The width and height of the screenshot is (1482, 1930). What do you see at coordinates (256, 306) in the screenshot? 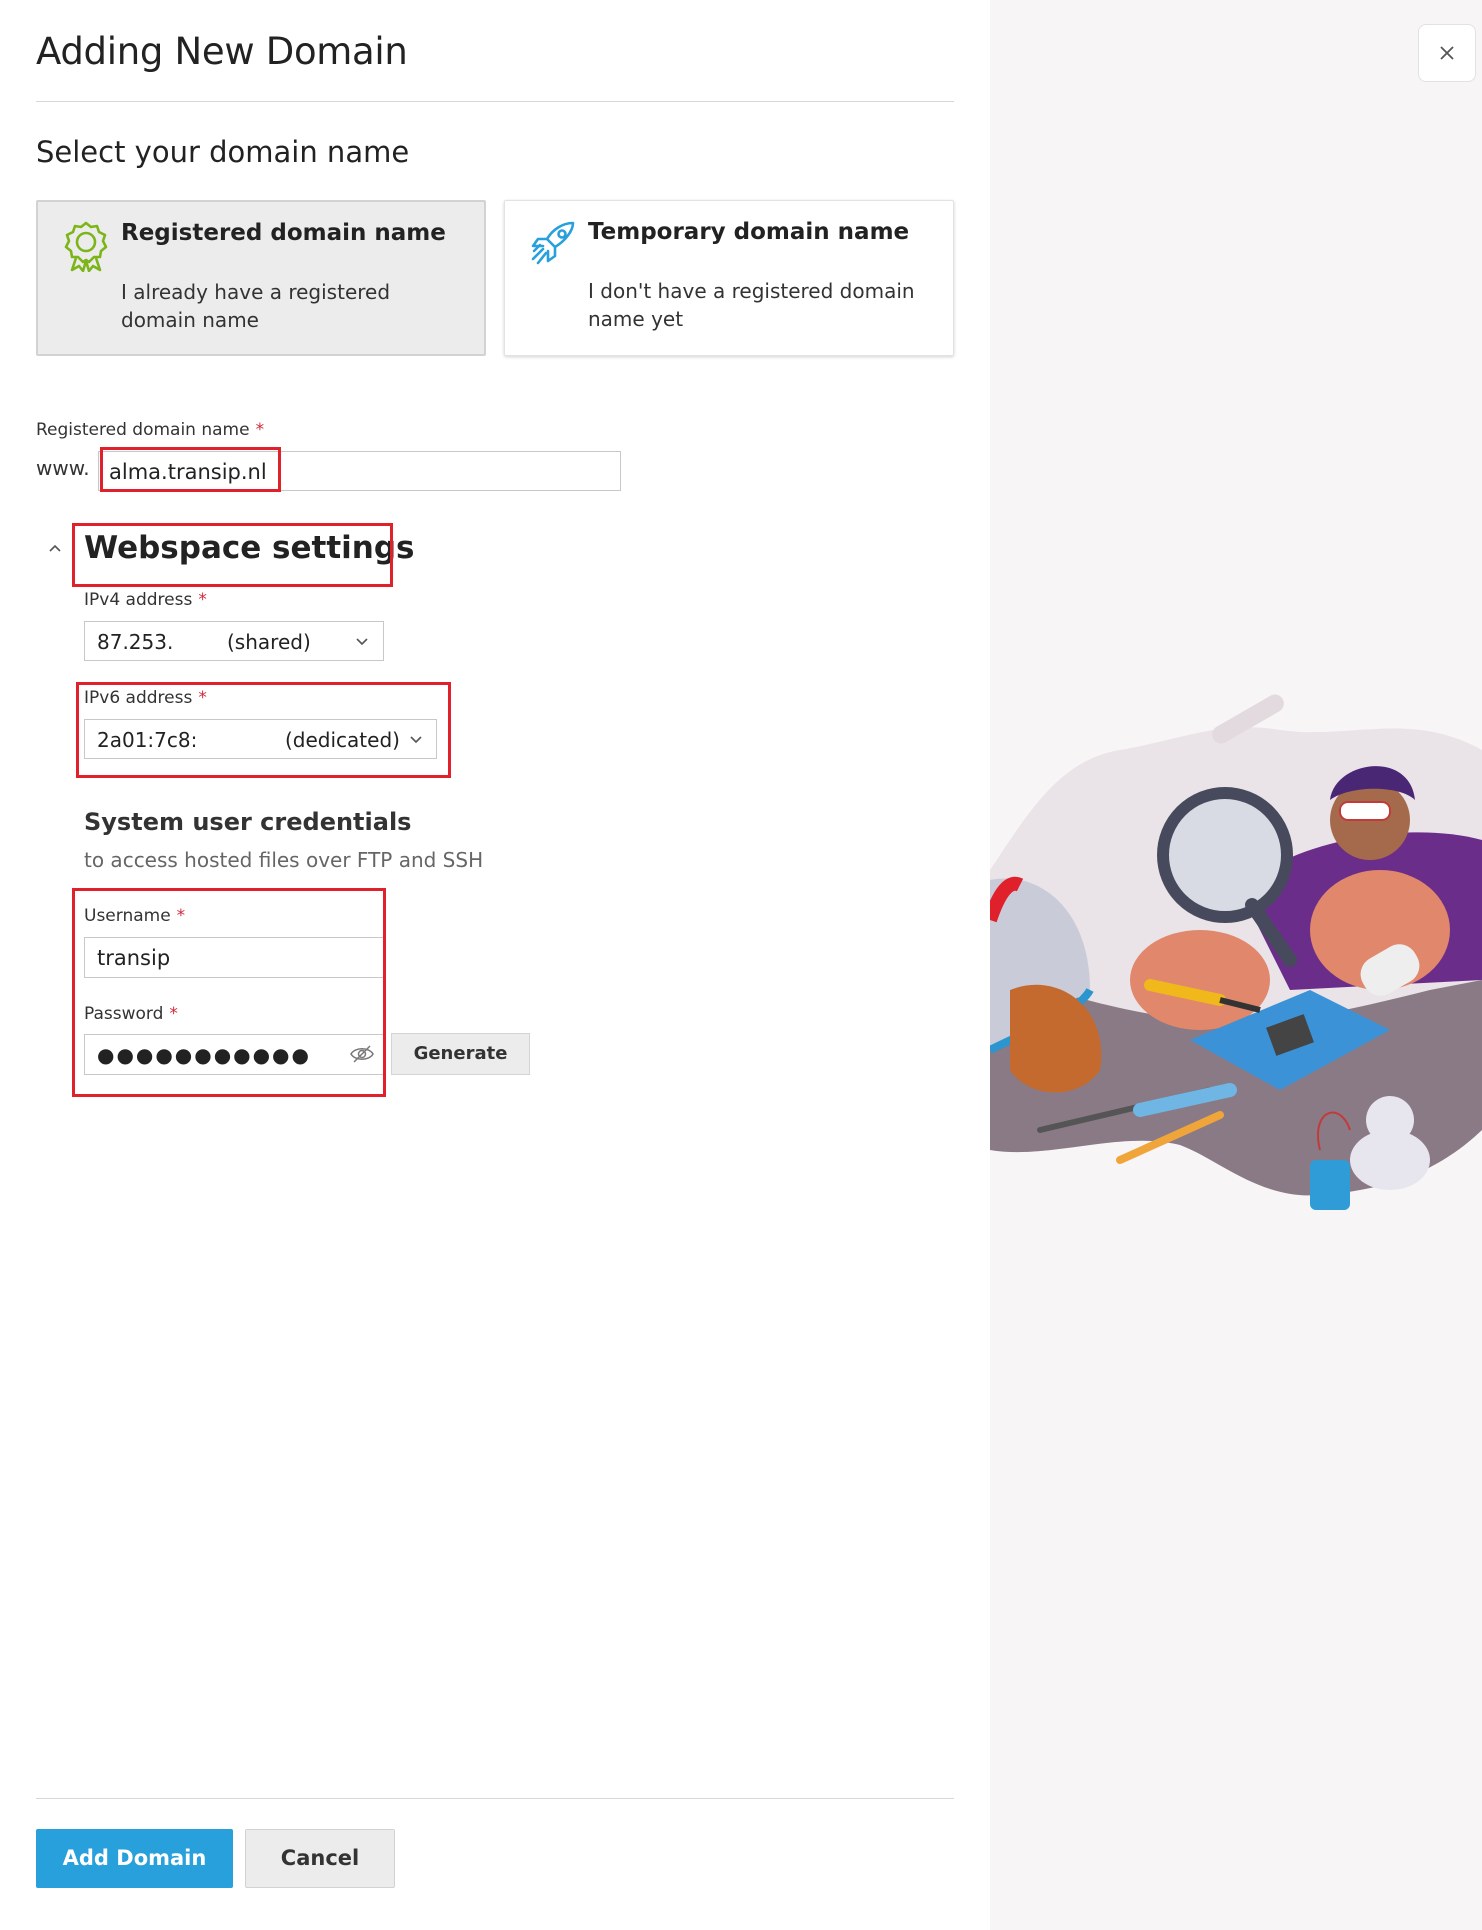
I see `option-description: I already have a registered domain name` at bounding box center [256, 306].